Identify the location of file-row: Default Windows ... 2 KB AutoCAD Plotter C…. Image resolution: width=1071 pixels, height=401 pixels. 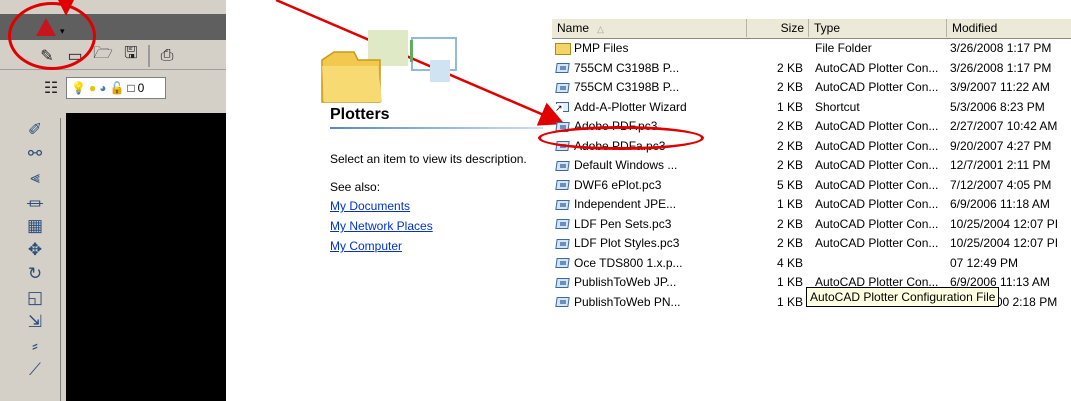
(811, 166).